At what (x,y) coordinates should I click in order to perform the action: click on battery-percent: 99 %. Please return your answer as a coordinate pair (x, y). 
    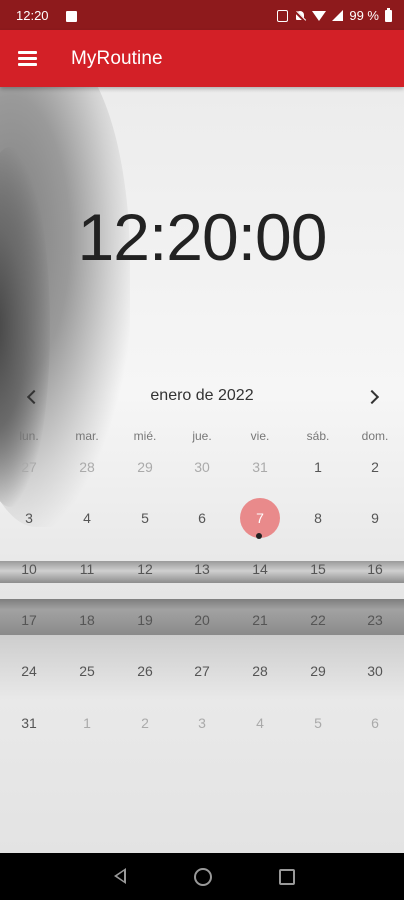
    Looking at the image, I should click on (364, 15).